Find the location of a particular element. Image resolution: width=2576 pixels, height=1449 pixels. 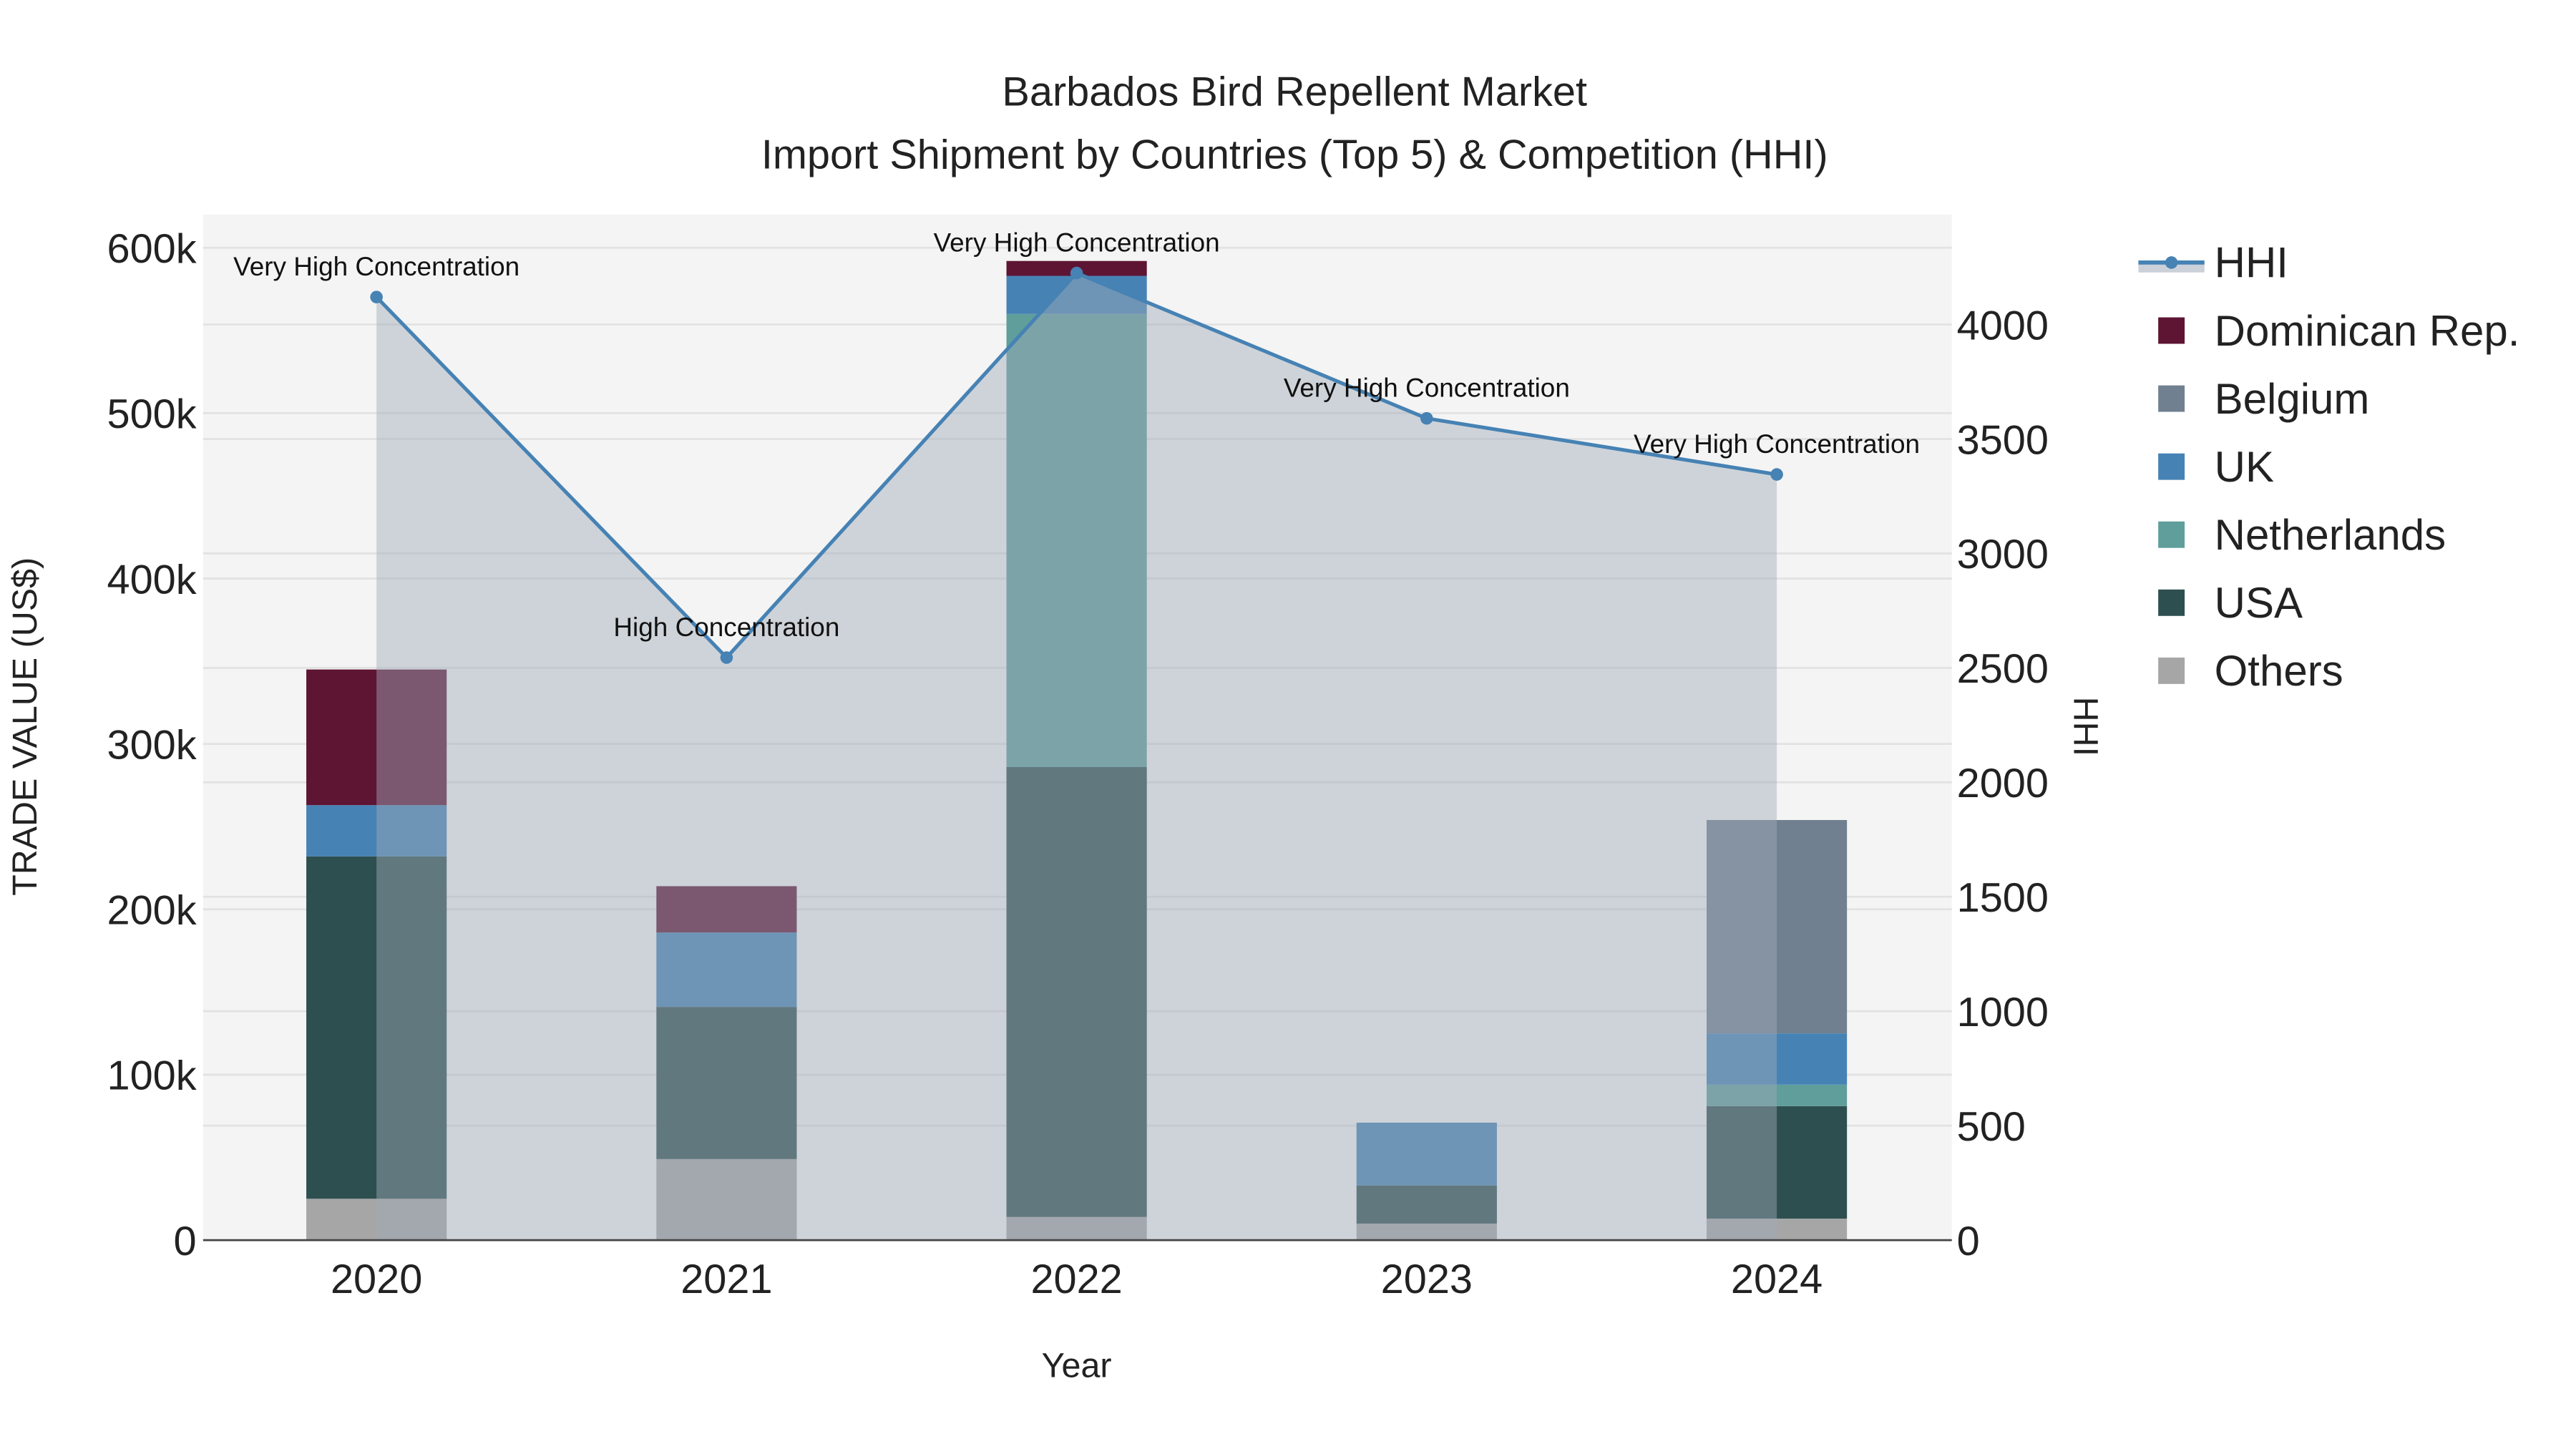

y2-tick-label: 500 is located at coordinates (1991, 1127).